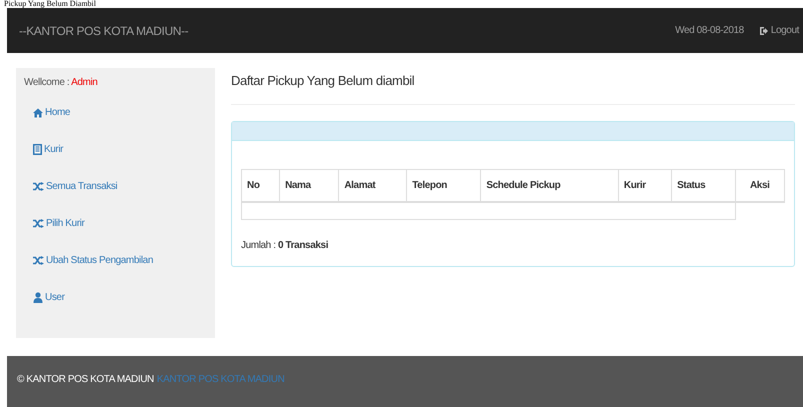 The image size is (803, 407). Describe the element at coordinates (372, 186) in the screenshot. I see `column-header: Alamat` at that location.